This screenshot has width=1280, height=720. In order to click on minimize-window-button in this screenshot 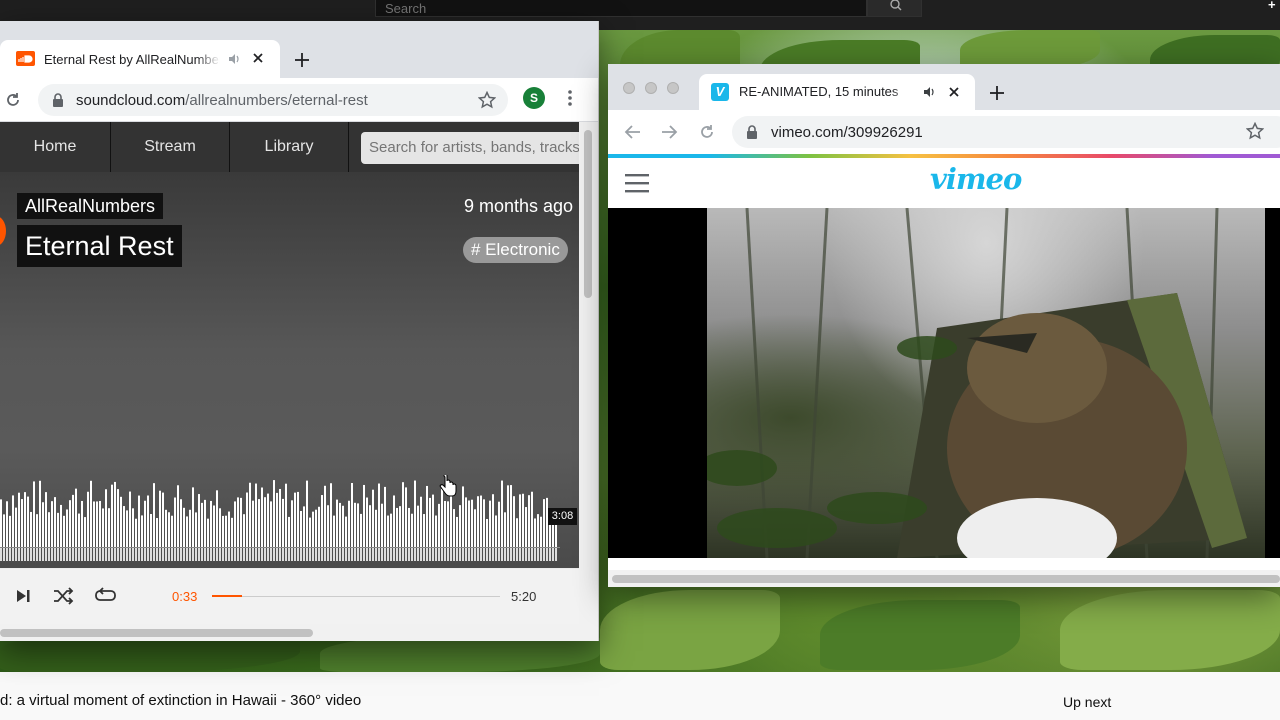, I will do `click(651, 88)`.